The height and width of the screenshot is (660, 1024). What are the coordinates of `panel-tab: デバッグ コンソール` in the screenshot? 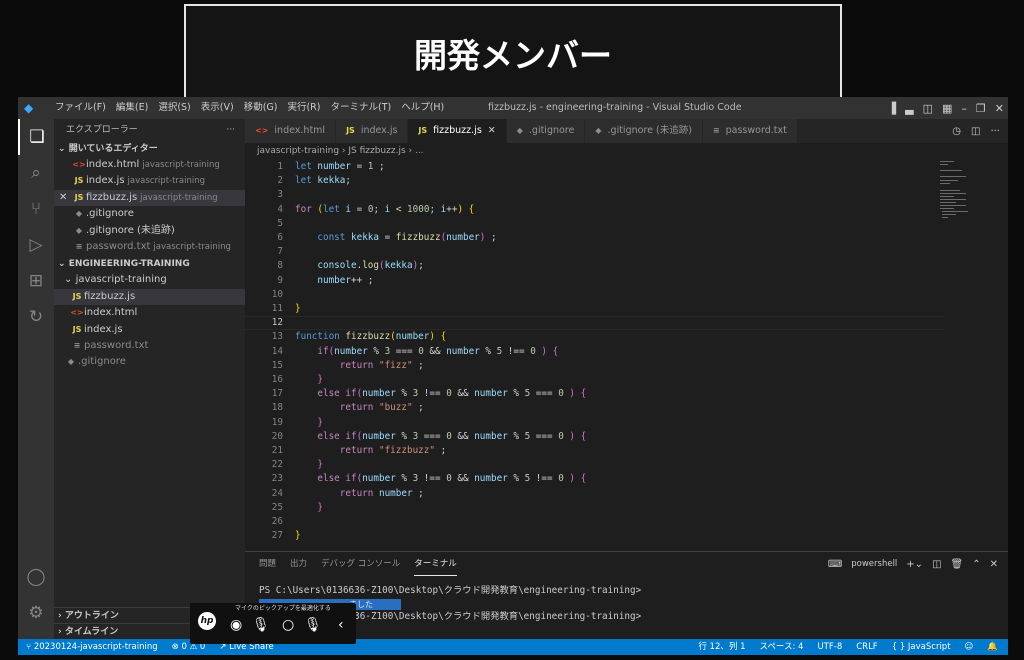 It's located at (360, 564).